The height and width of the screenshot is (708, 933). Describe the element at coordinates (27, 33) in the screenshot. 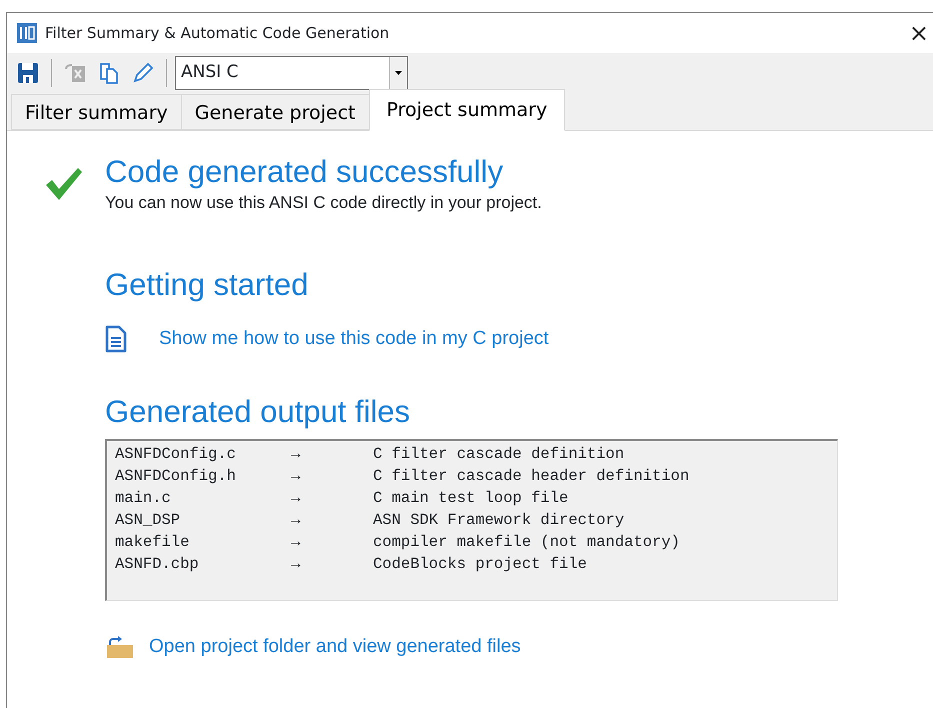

I see `app-icon` at that location.